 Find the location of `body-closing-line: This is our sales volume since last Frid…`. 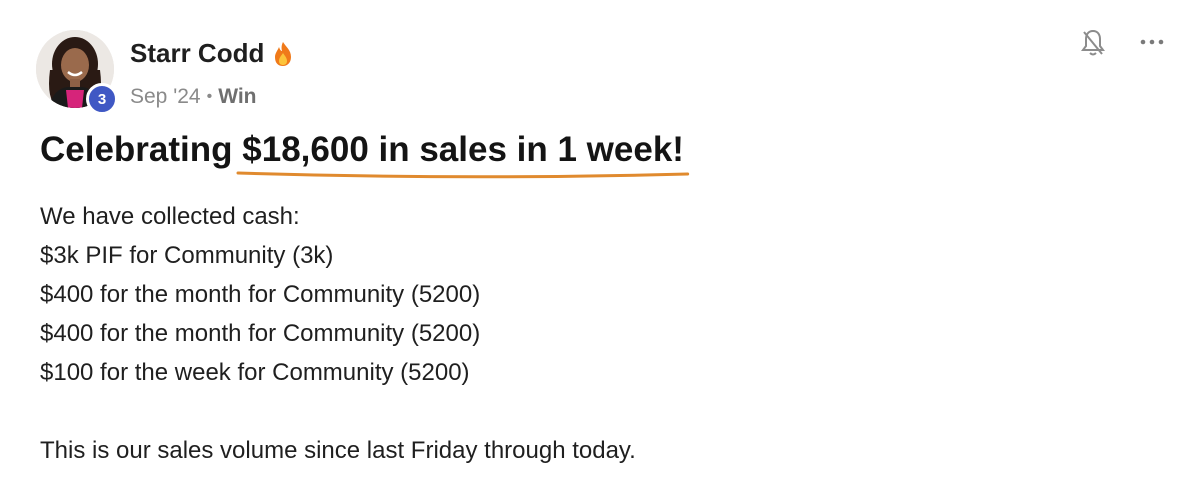

body-closing-line: This is our sales volume since last Frid… is located at coordinates (338, 450).